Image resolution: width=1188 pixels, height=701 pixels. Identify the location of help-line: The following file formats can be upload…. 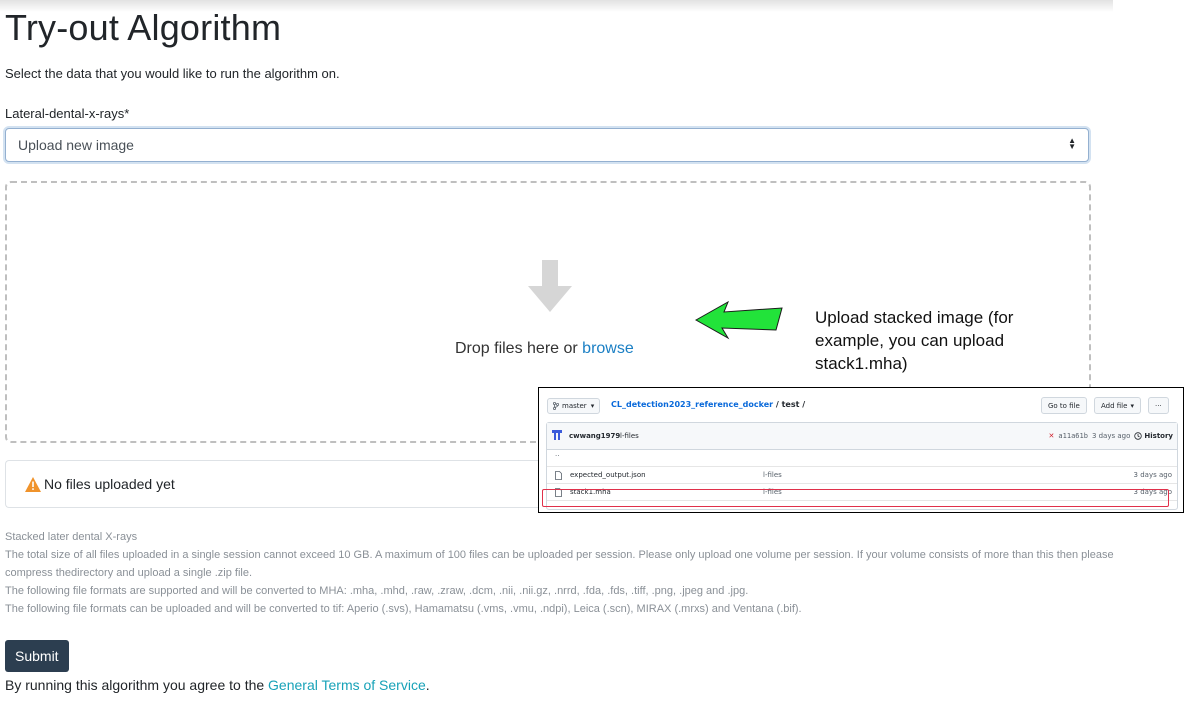
(403, 609).